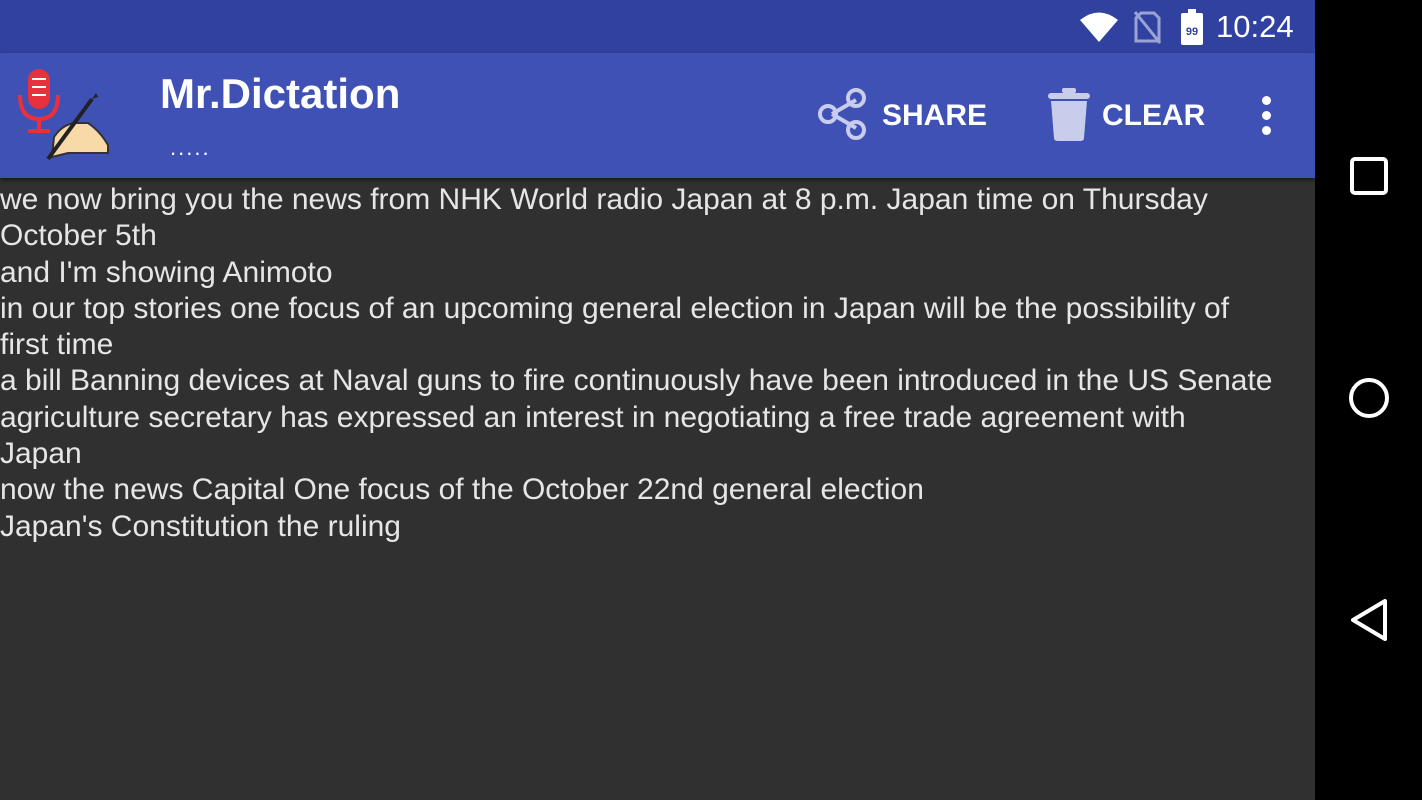 This screenshot has height=800, width=1422. Describe the element at coordinates (1099, 26) in the screenshot. I see `wifi-icon` at that location.